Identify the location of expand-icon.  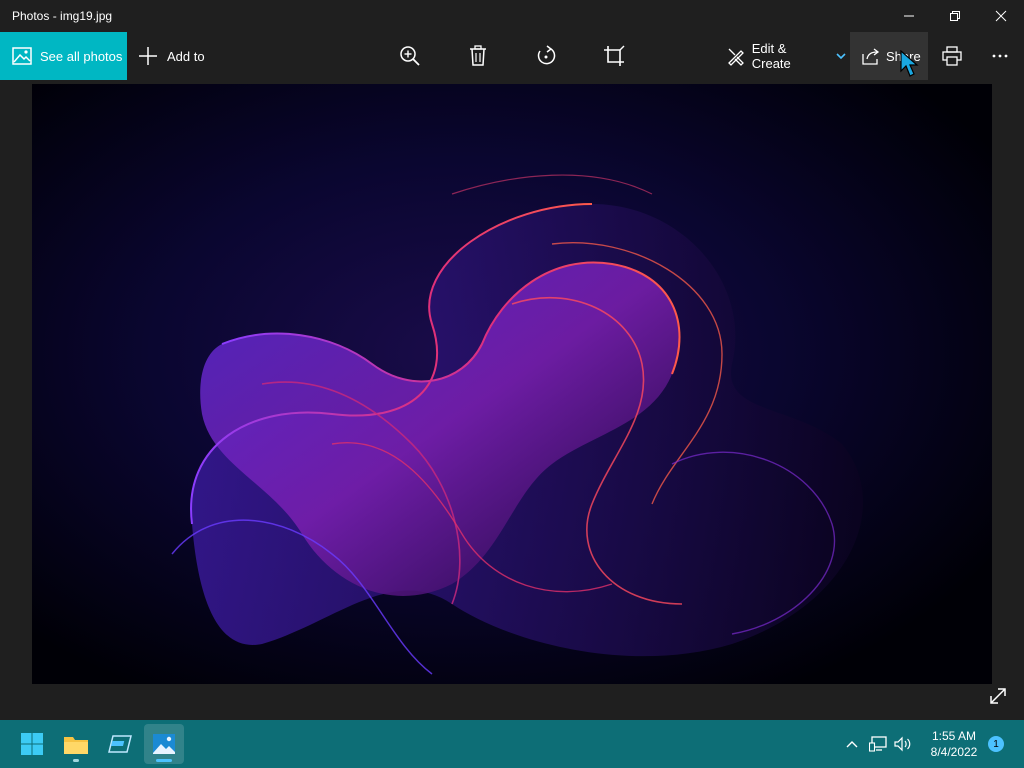
(1000, 698).